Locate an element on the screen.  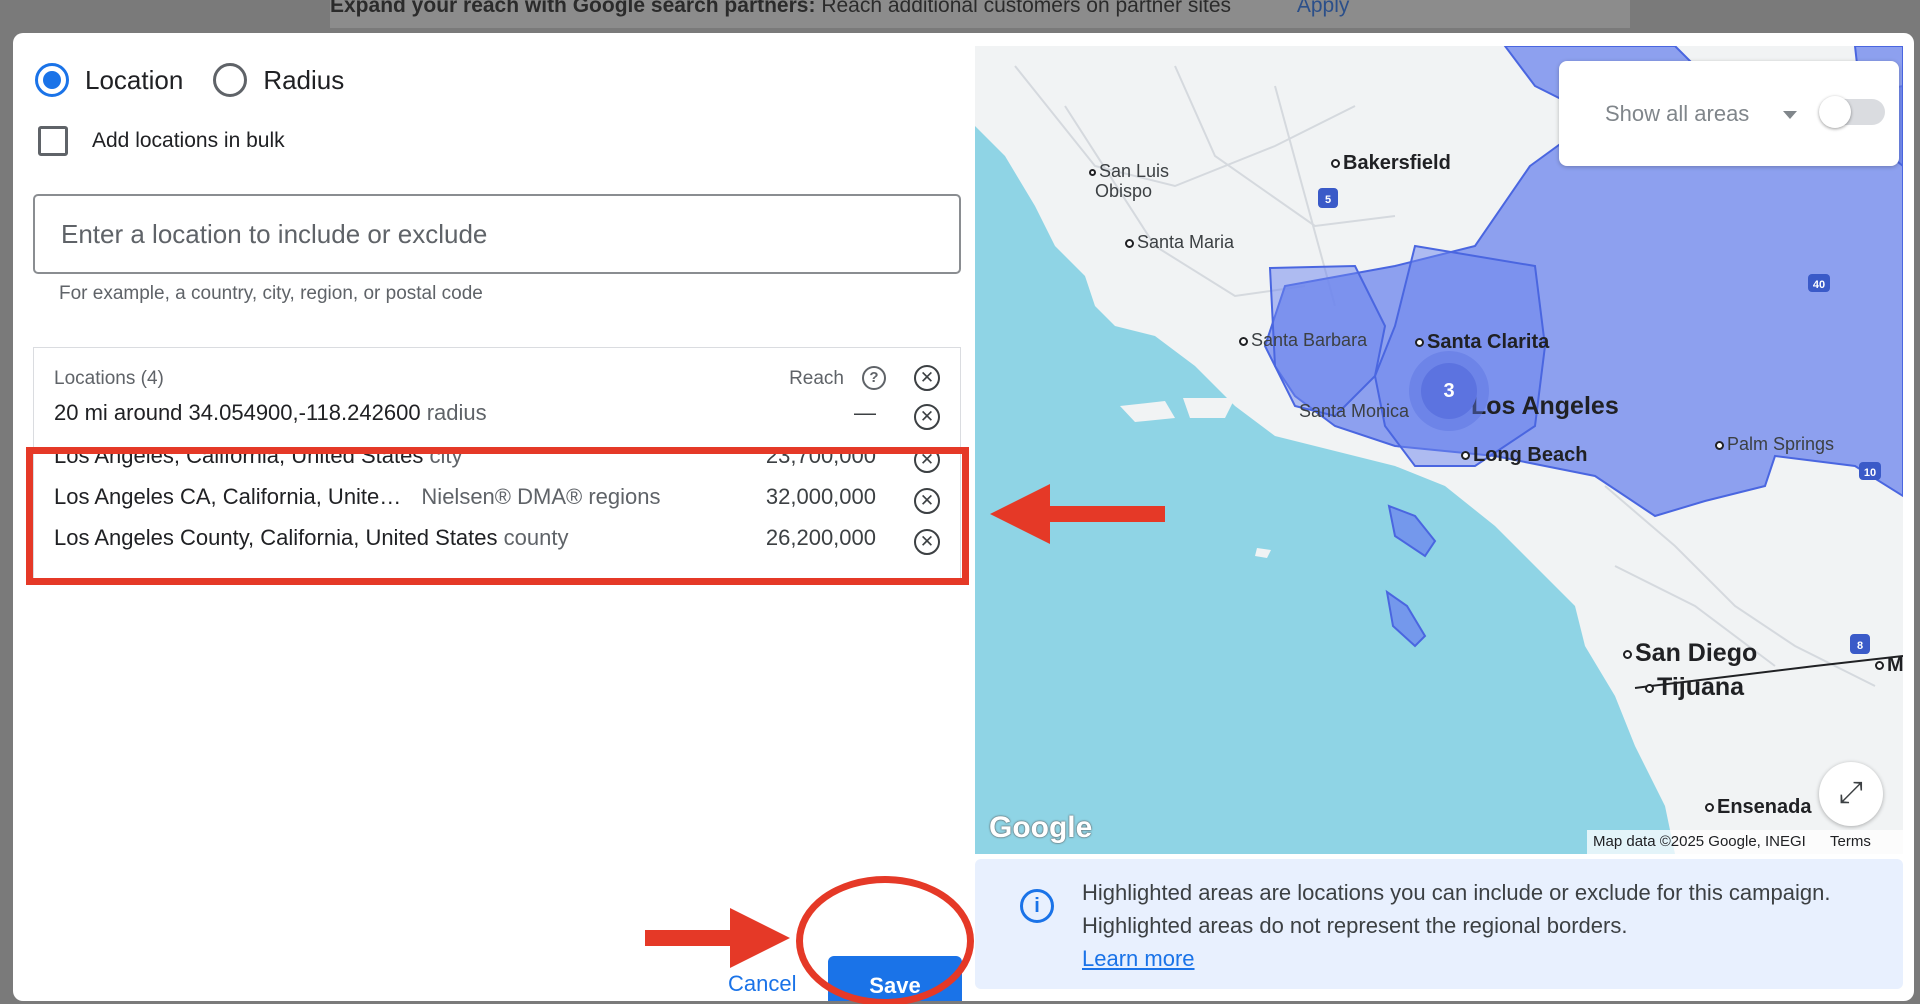
info-icon: i is located at coordinates (1037, 906).